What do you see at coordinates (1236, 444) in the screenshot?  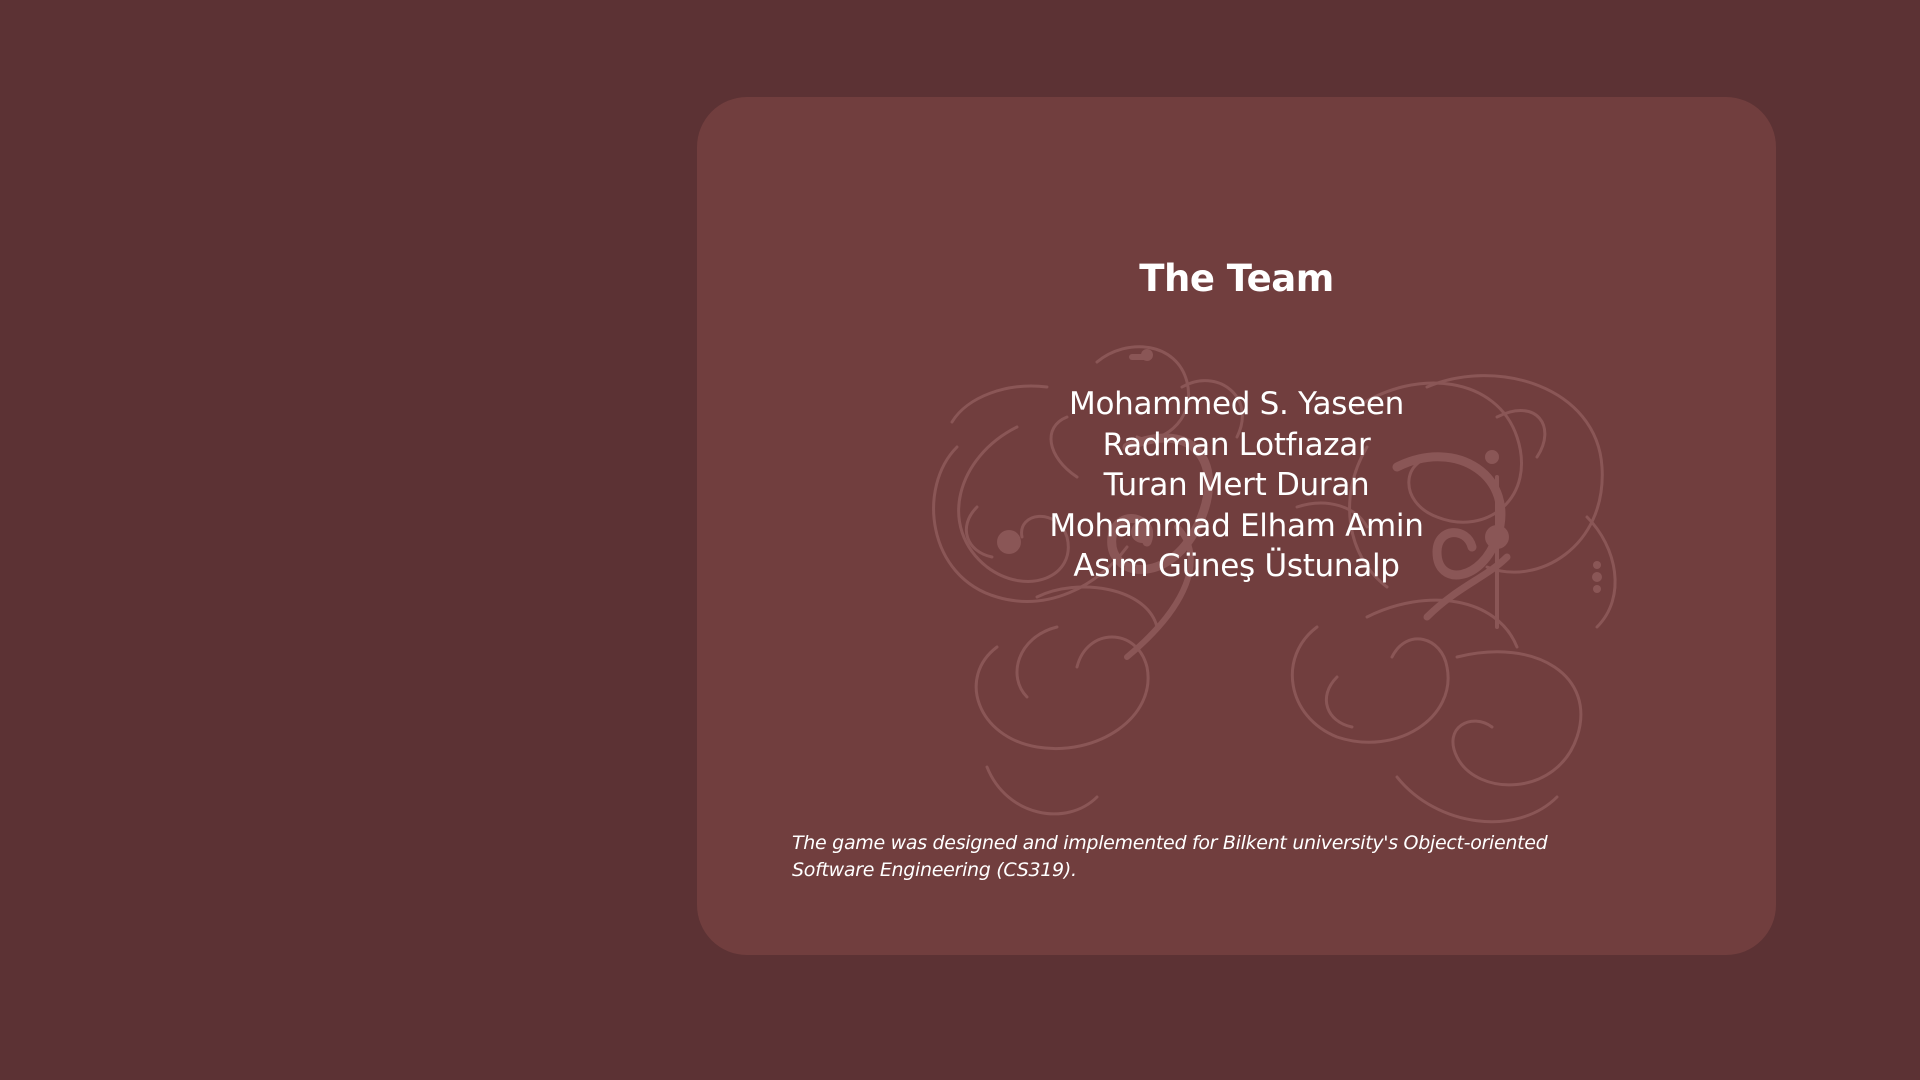 I see `team-member: Radman Lotfıazar` at bounding box center [1236, 444].